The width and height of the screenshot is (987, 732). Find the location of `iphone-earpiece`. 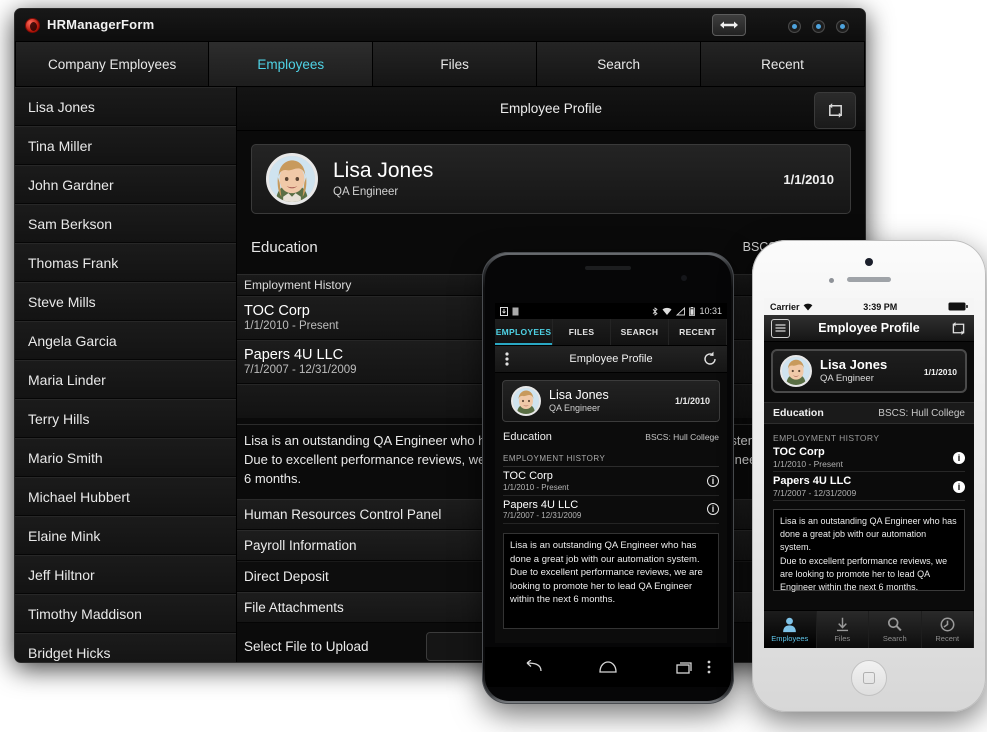

iphone-earpiece is located at coordinates (869, 279).